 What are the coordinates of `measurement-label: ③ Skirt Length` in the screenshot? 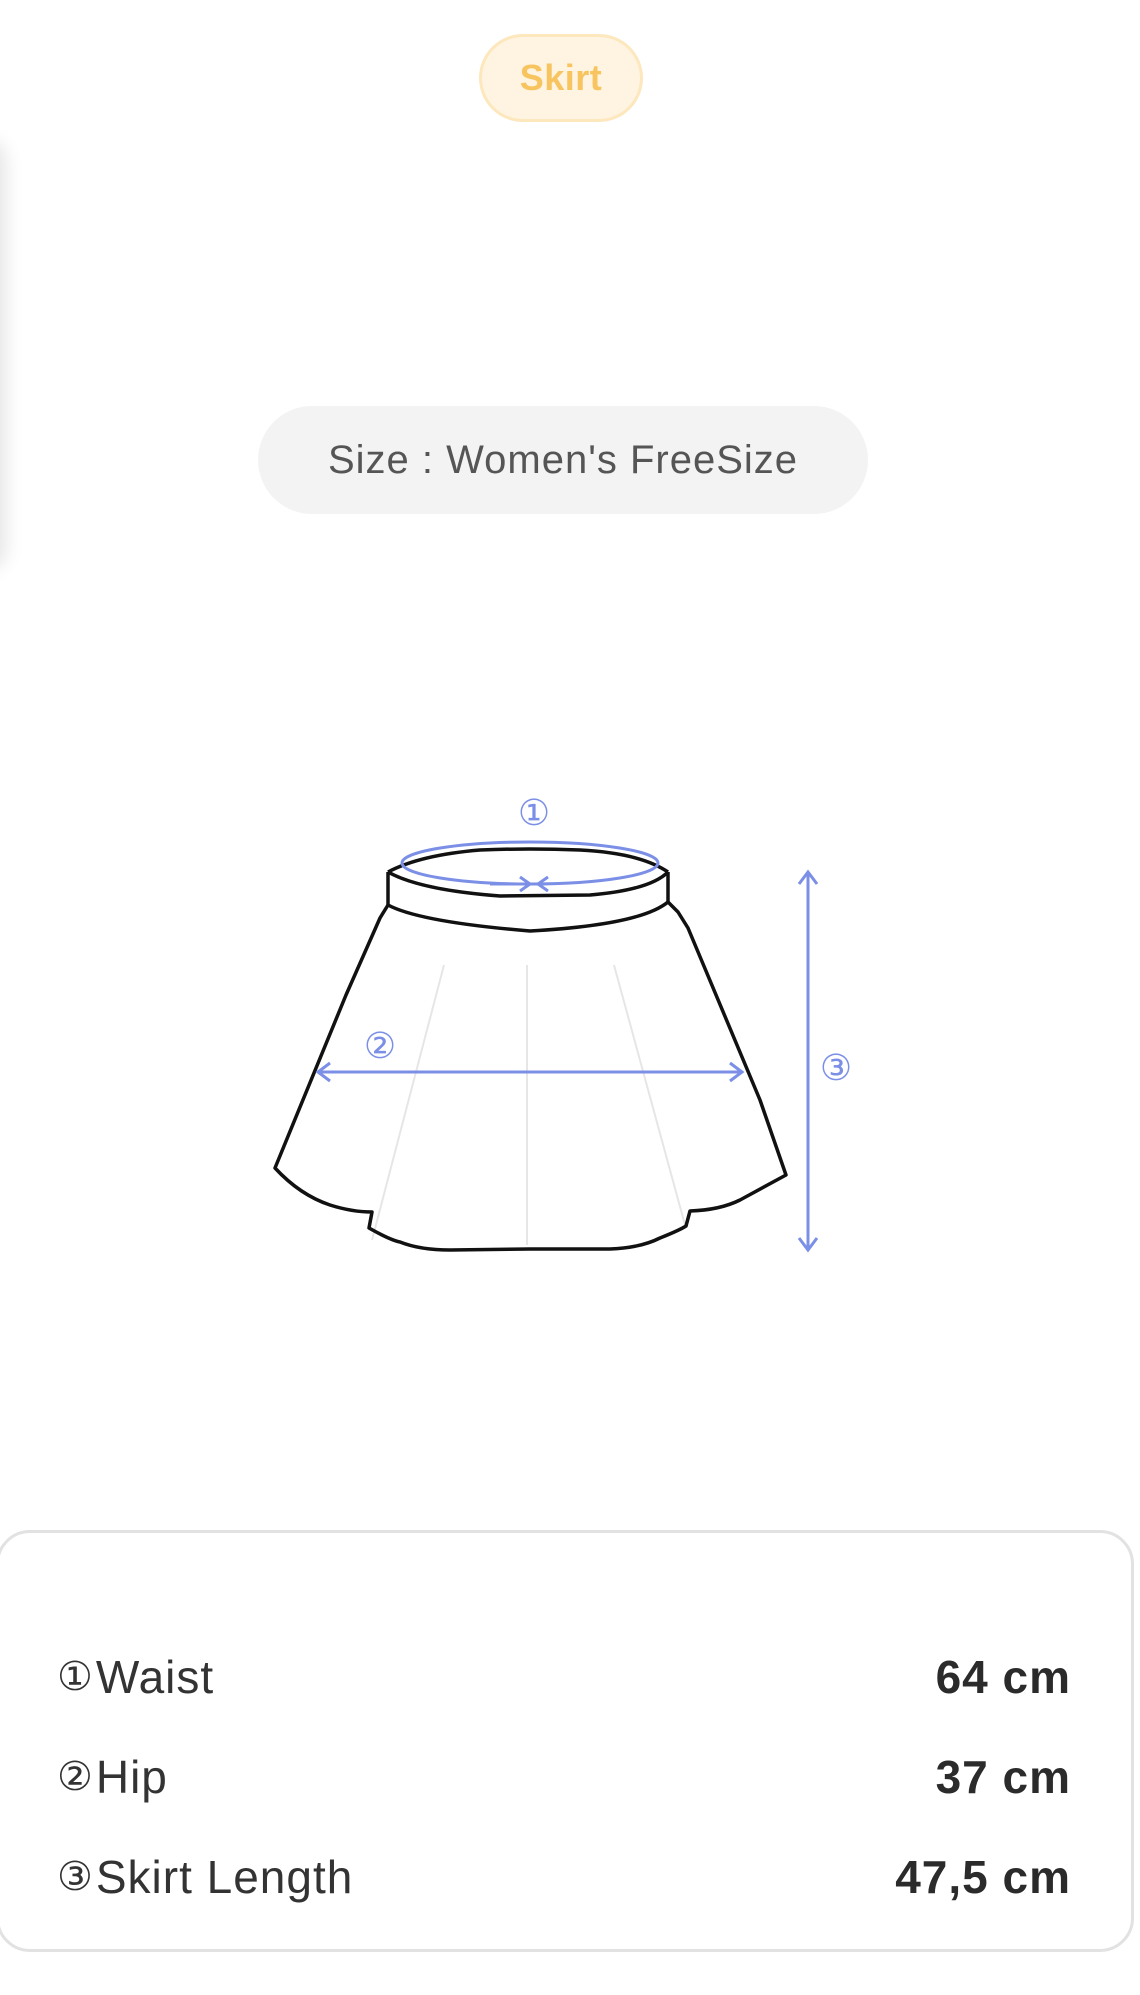 It's located at (205, 1877).